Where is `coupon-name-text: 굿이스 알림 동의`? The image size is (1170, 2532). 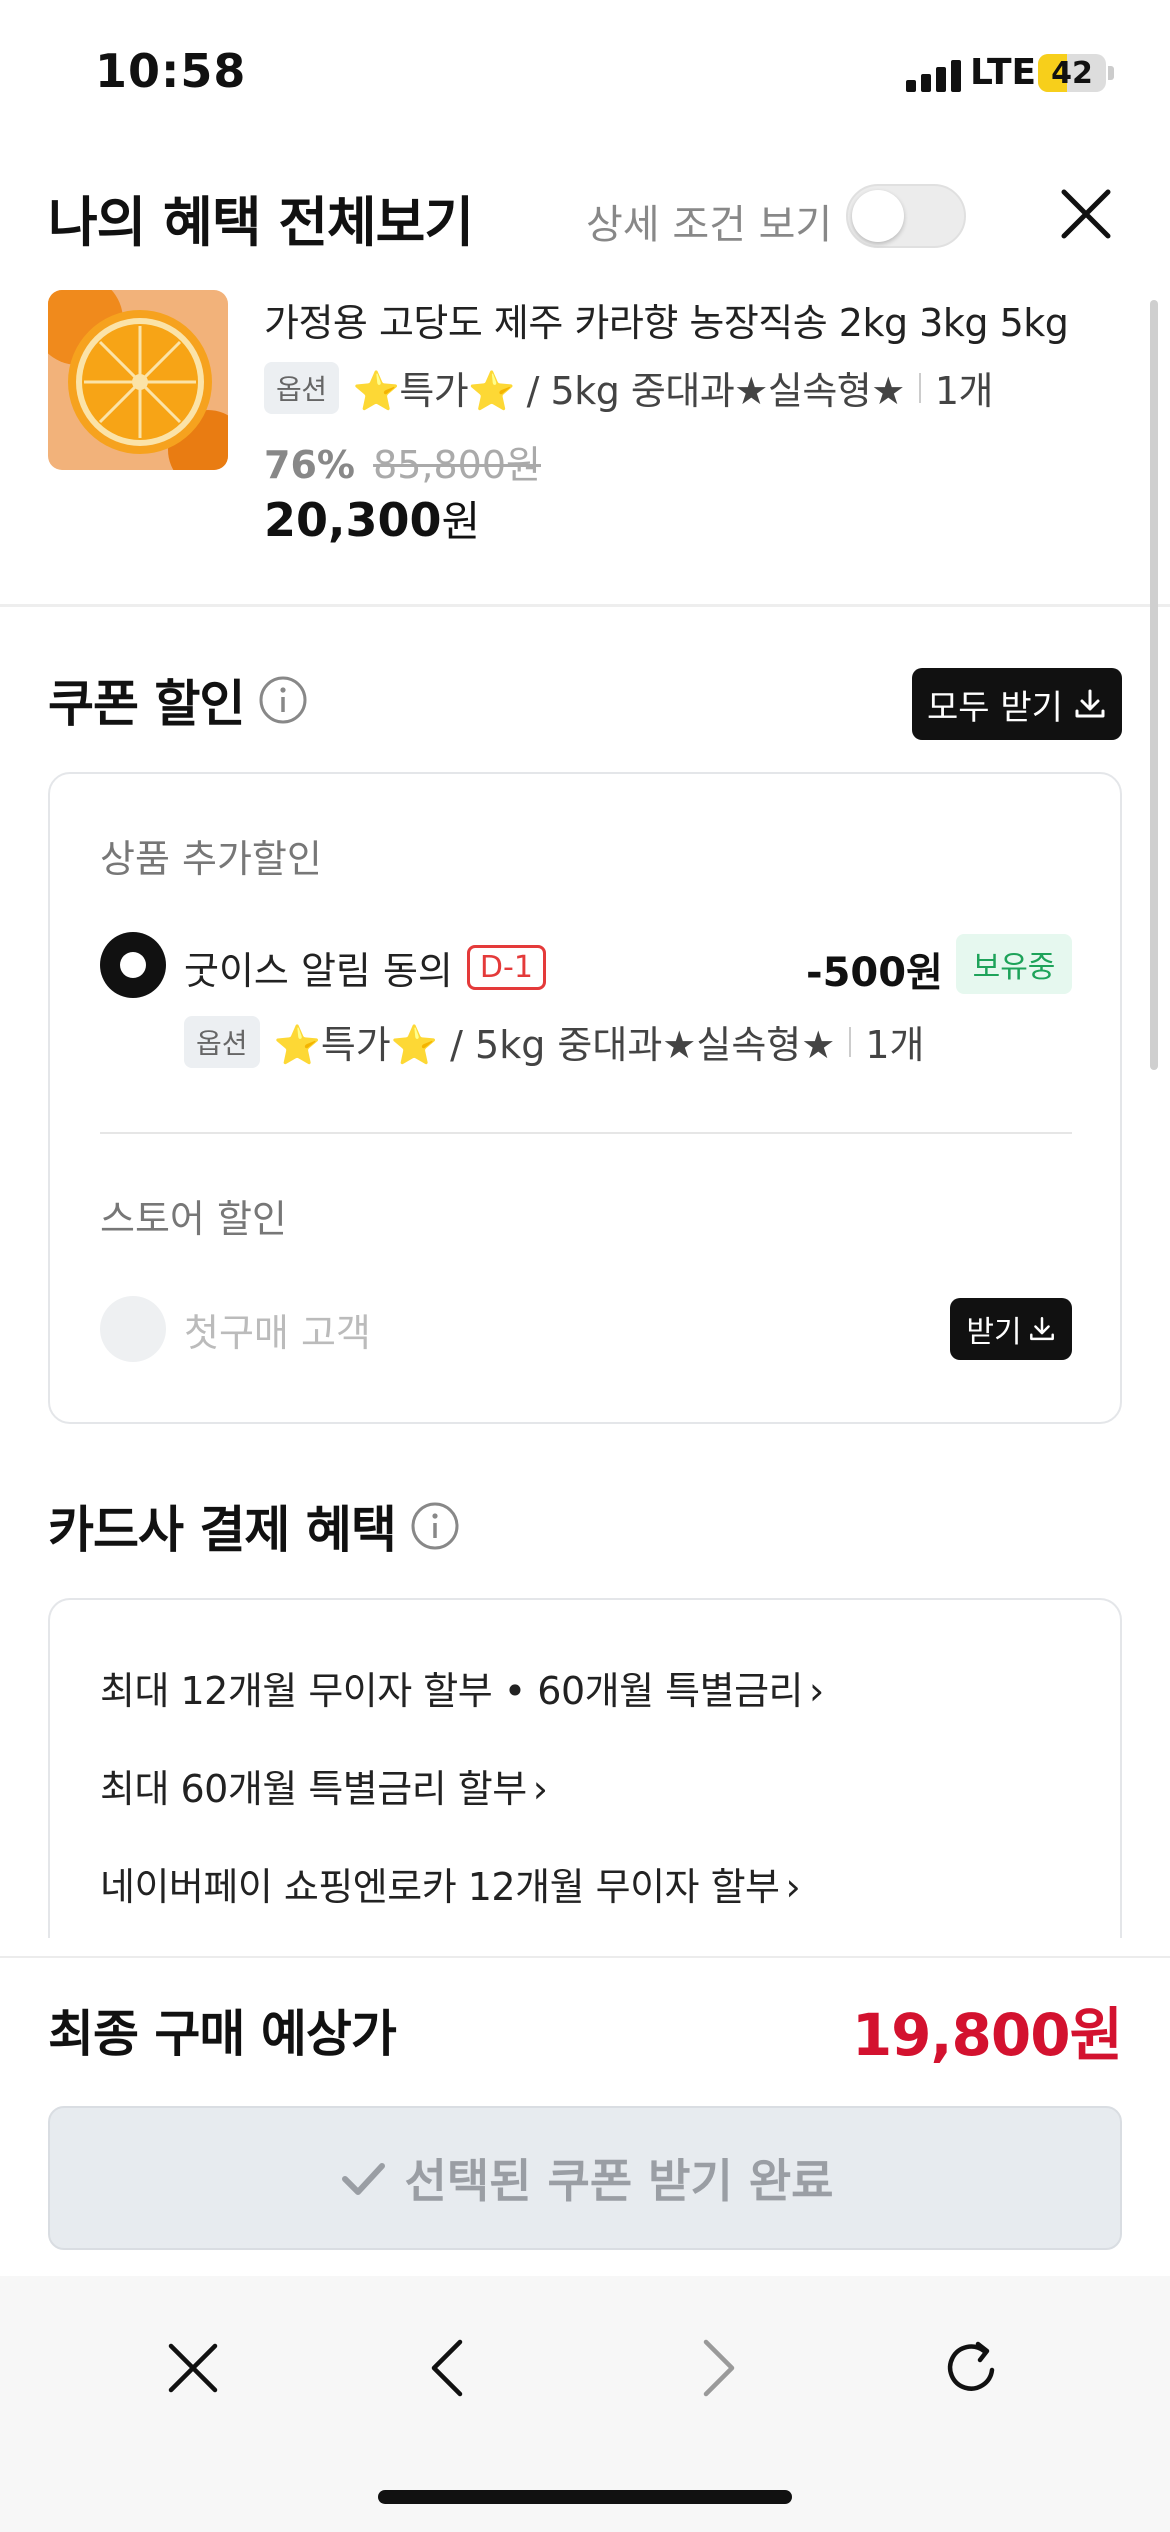 coupon-name-text: 굿이스 알림 동의 is located at coordinates (318, 971).